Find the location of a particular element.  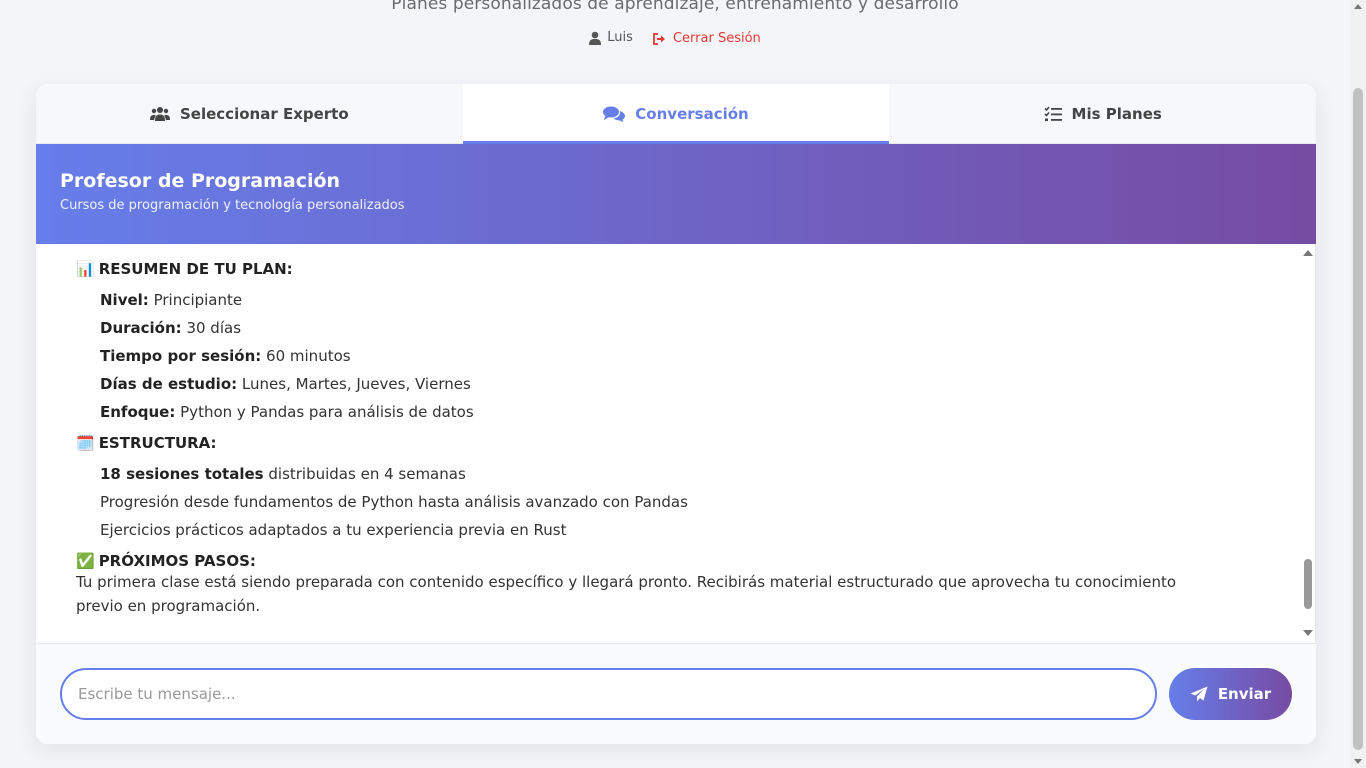

item-value: 30 días is located at coordinates (214, 328).